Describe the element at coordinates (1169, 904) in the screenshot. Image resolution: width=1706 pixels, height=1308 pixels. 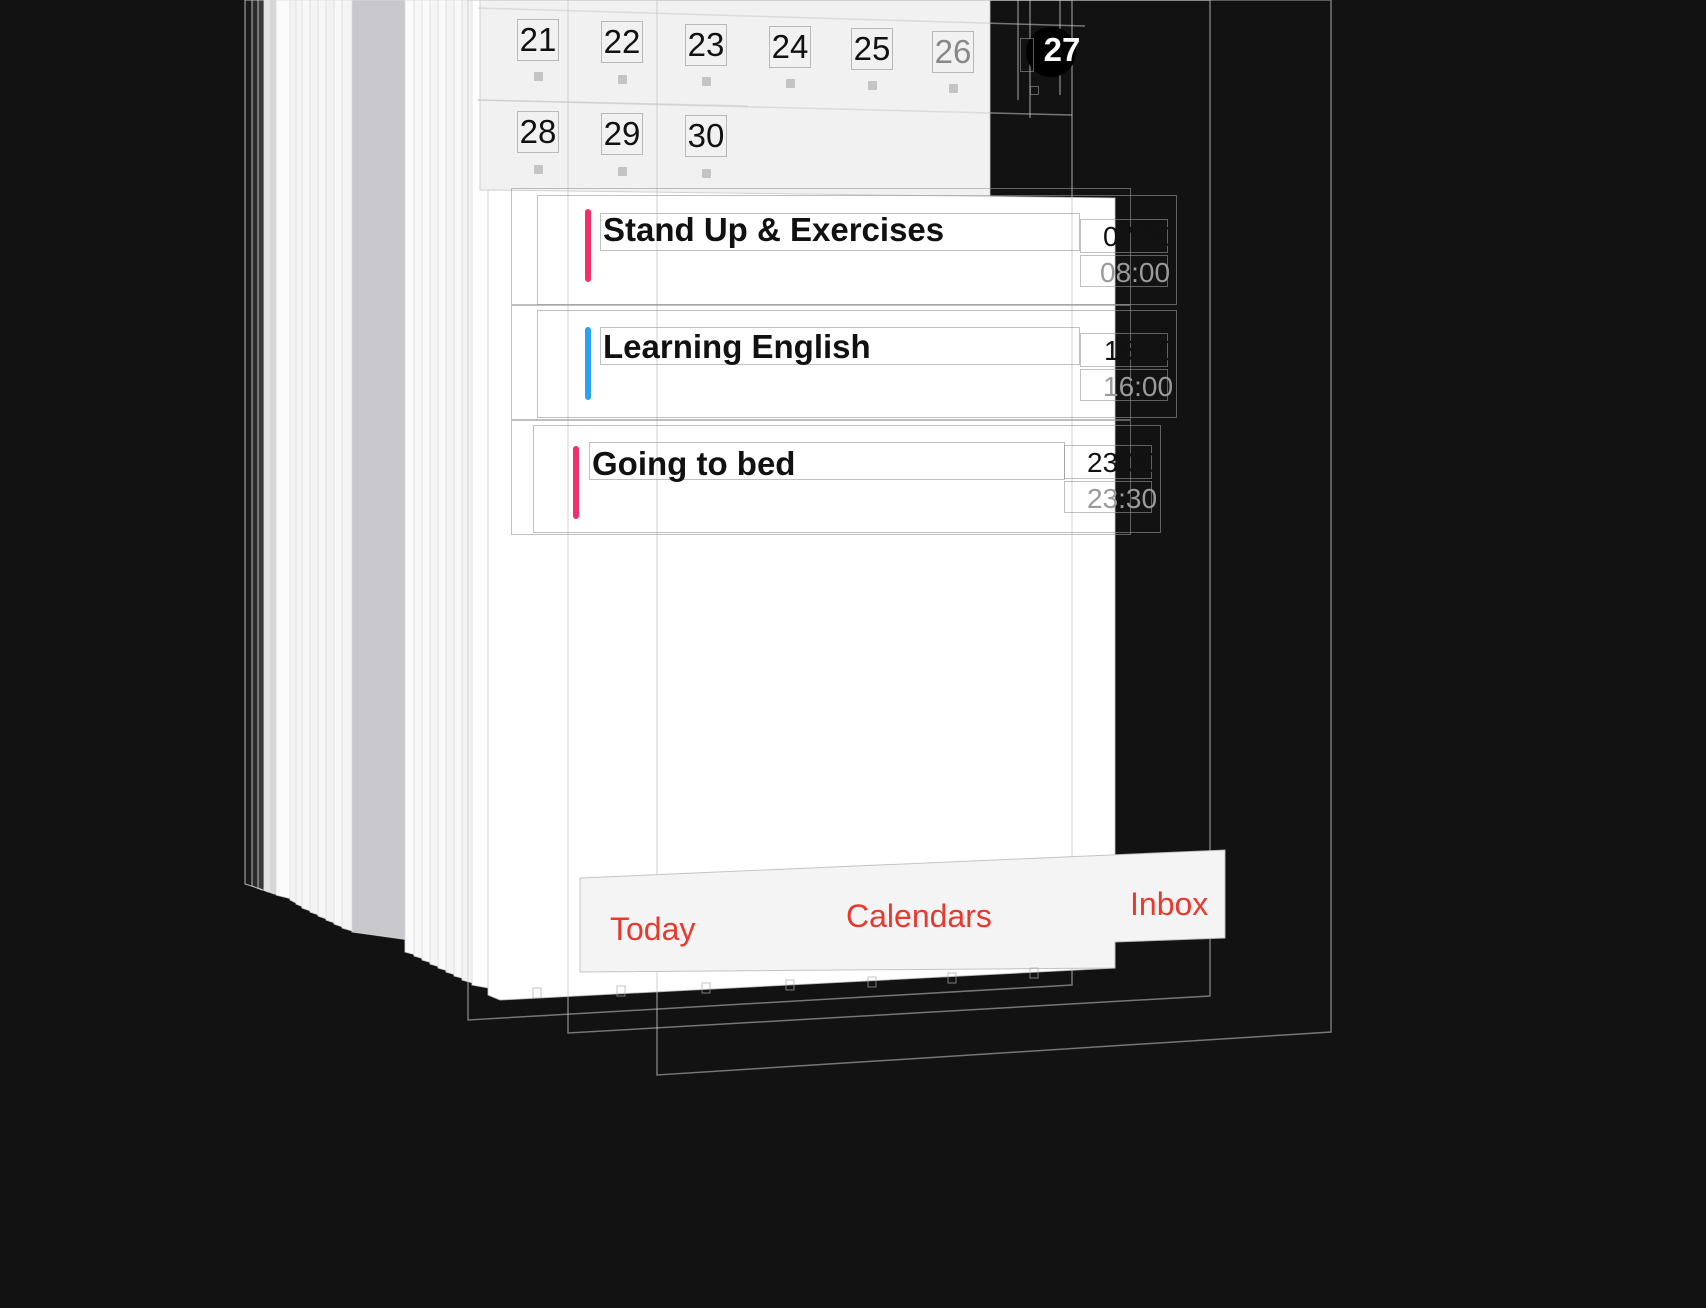
I see `tab-inbox: Inbox` at that location.